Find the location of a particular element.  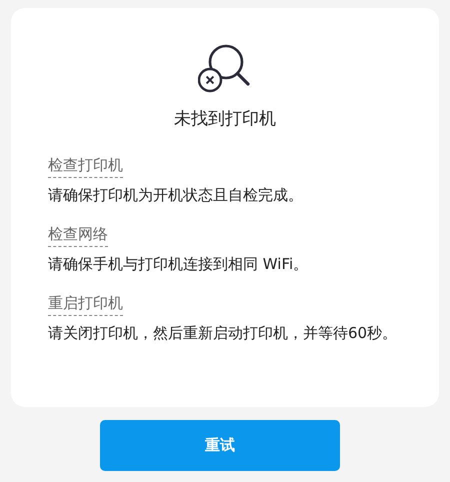

check-heading: 检查打印机 is located at coordinates (85, 166).